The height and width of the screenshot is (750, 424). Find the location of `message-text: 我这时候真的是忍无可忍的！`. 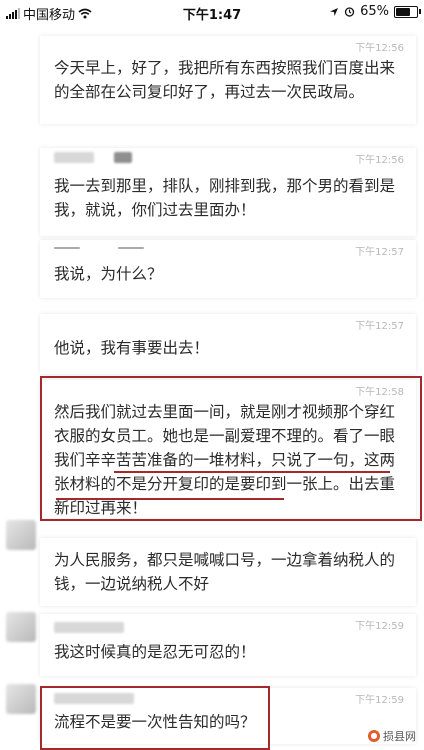

message-text: 我这时候真的是忍无可忍的！ is located at coordinates (155, 652).